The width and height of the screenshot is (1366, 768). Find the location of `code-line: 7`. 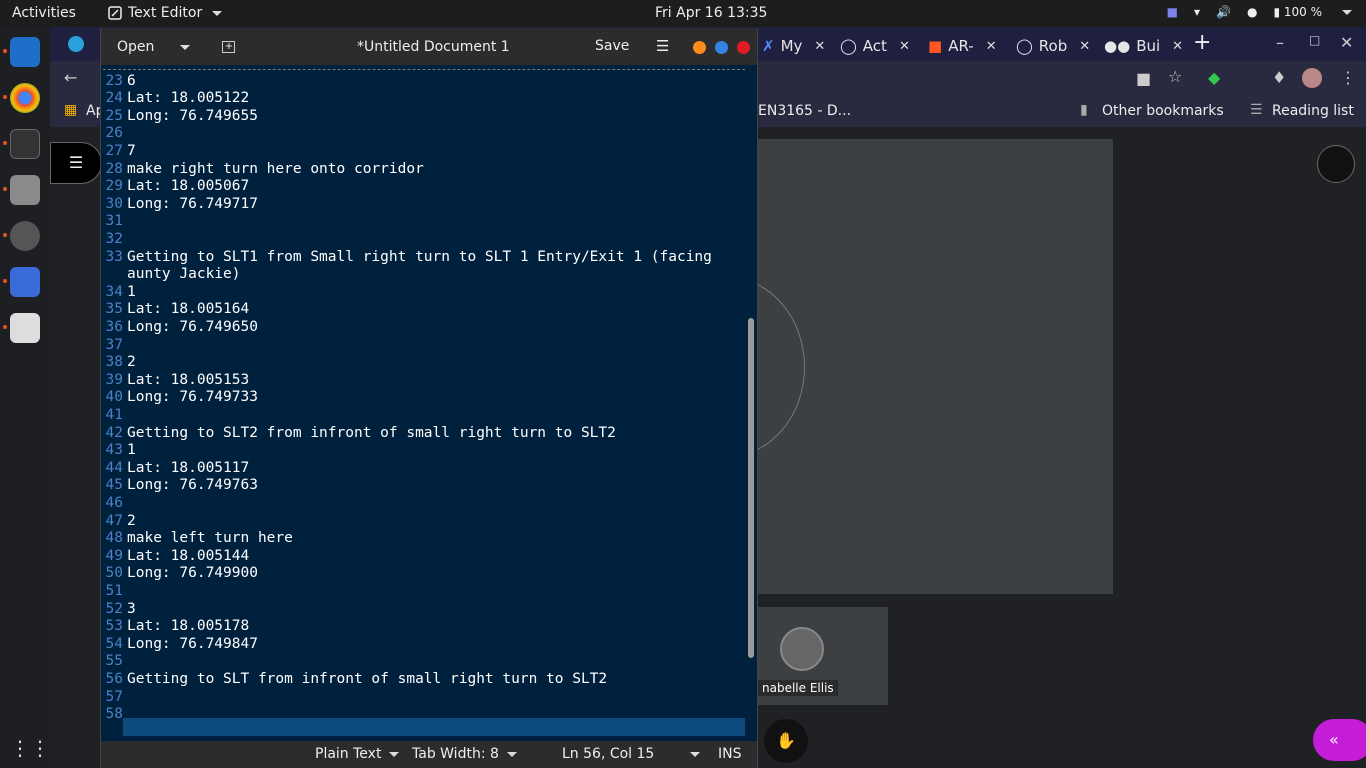

code-line: 7 is located at coordinates (131, 151).